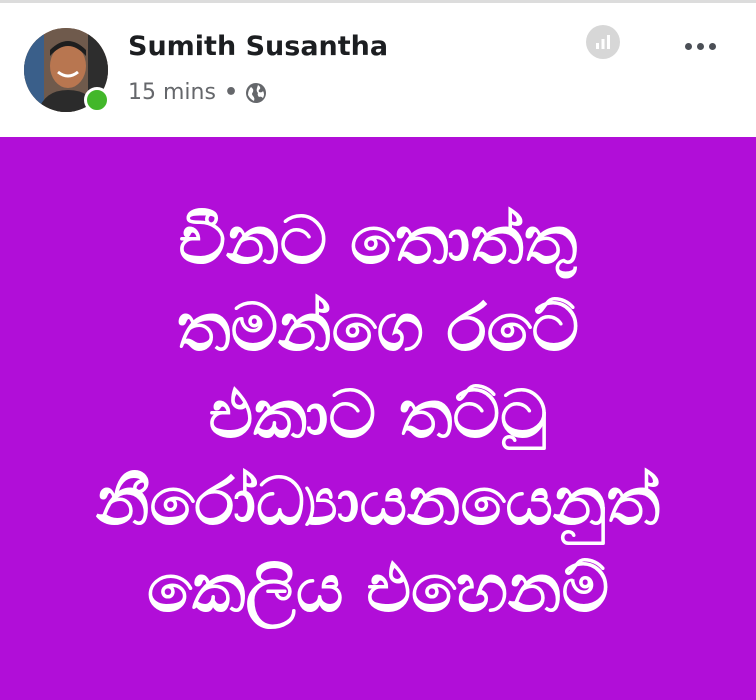  I want to click on post-meta: 15 mins •, so click(198, 92).